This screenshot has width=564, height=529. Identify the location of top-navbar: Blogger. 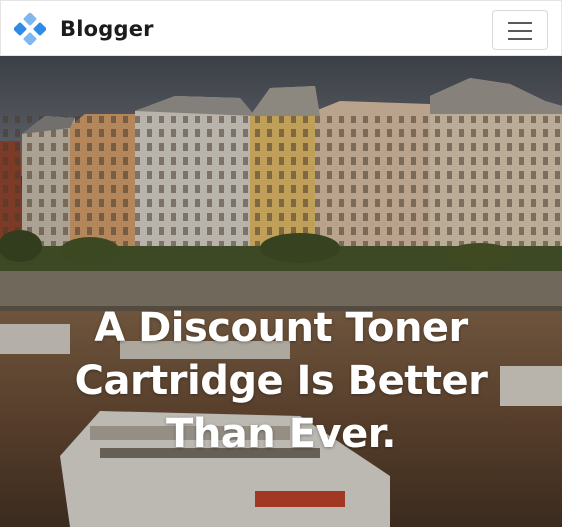
(281, 28).